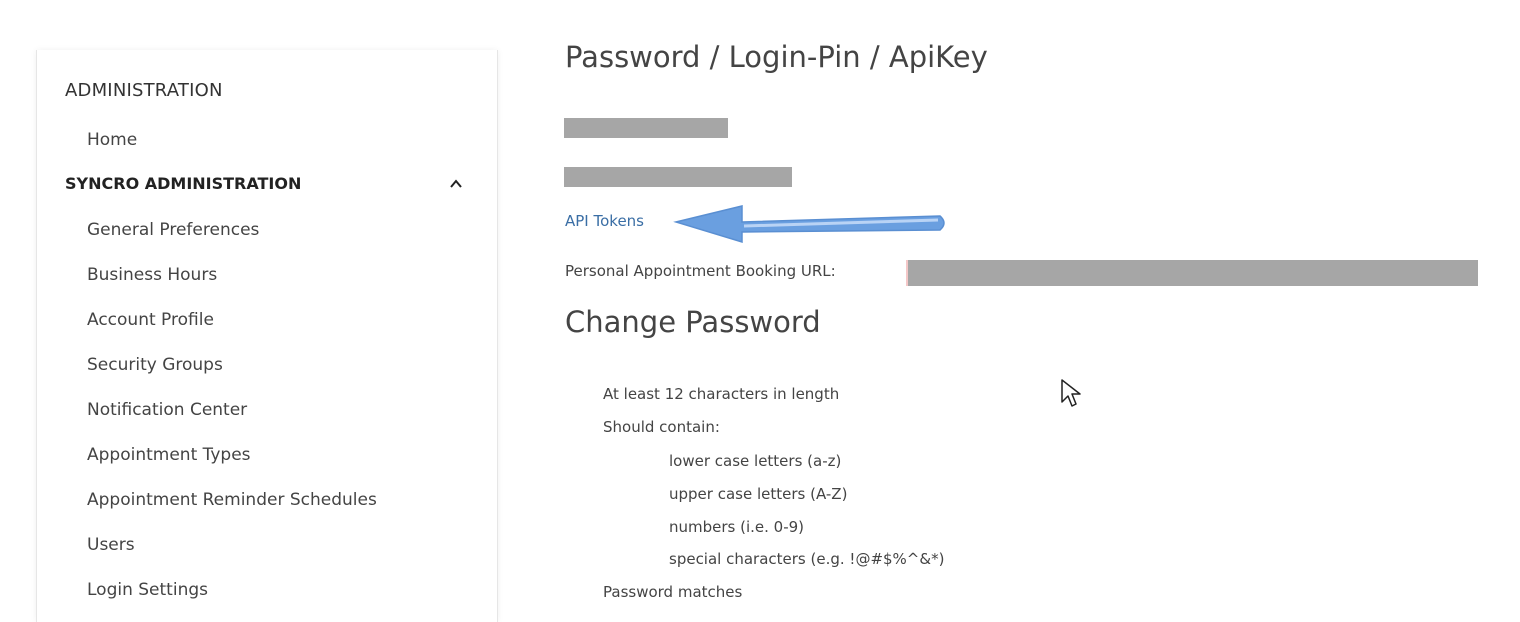  I want to click on sidebar-item-appointment-reminder-schedules: Appointment Reminder Schedules, so click(232, 500).